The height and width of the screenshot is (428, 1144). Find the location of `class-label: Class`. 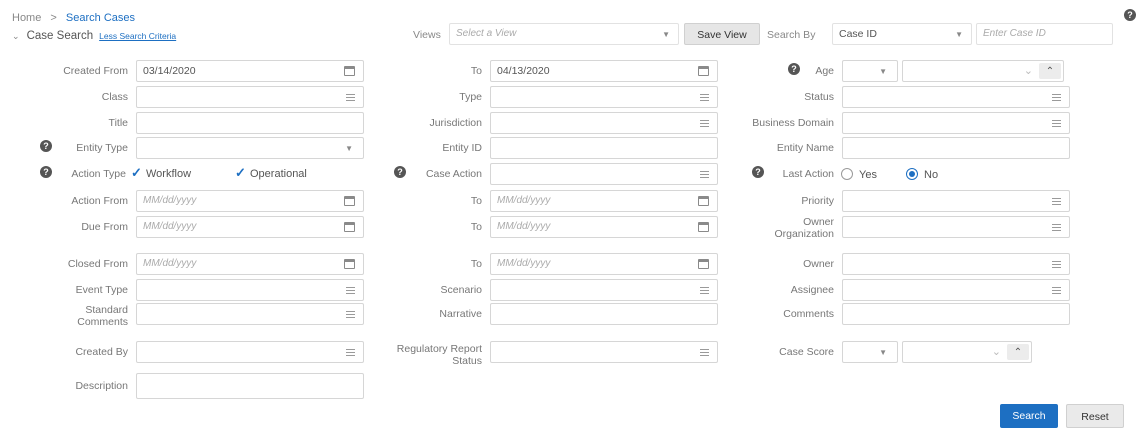

class-label: Class is located at coordinates (114, 97).